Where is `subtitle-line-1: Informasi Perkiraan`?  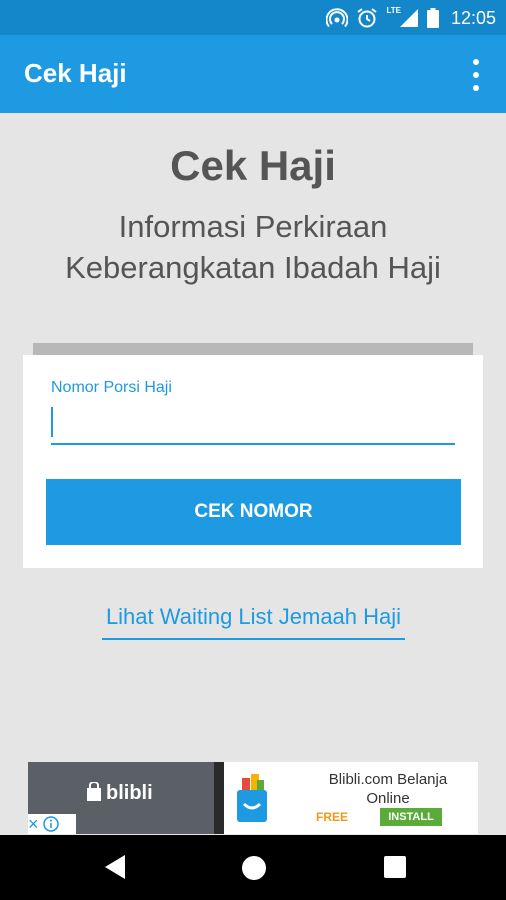 subtitle-line-1: Informasi Perkiraan is located at coordinates (253, 226).